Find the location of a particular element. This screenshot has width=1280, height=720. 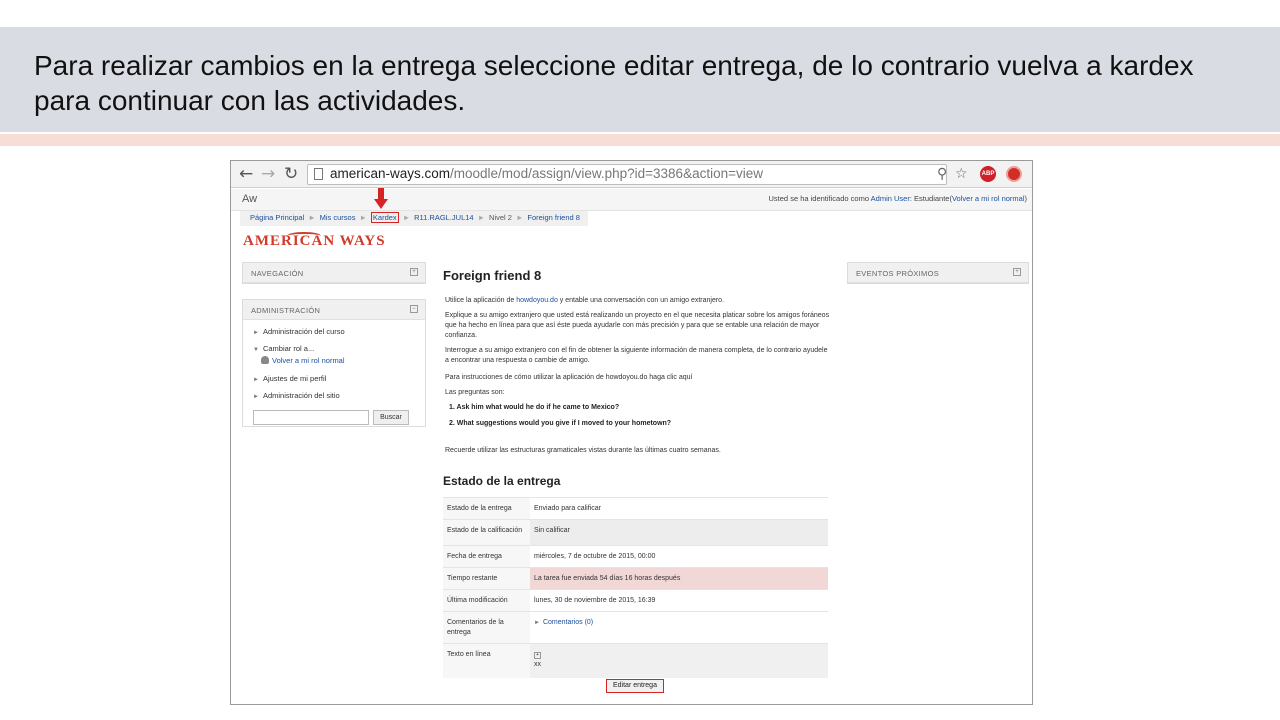

user-link: Admin User is located at coordinates (890, 198).